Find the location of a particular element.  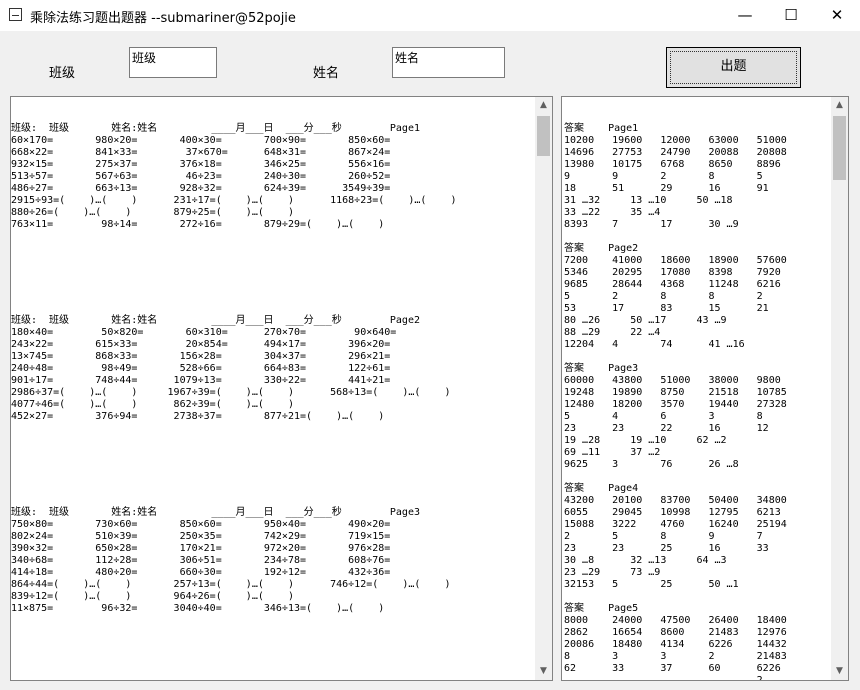

name-label: 姓名 is located at coordinates (326, 73).